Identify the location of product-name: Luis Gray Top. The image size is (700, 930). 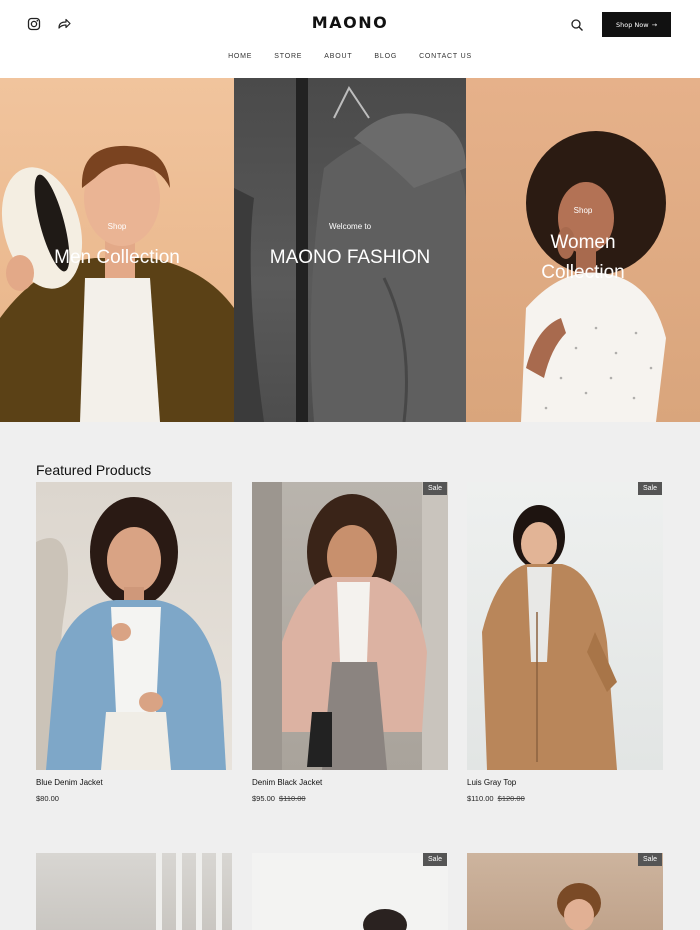
(491, 782).